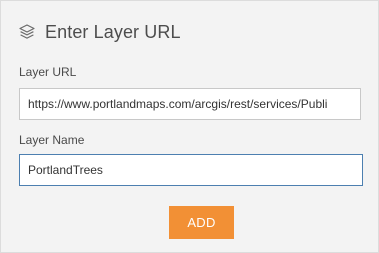  Describe the element at coordinates (48, 72) in the screenshot. I see `layer-url-label: Layer URL` at that location.